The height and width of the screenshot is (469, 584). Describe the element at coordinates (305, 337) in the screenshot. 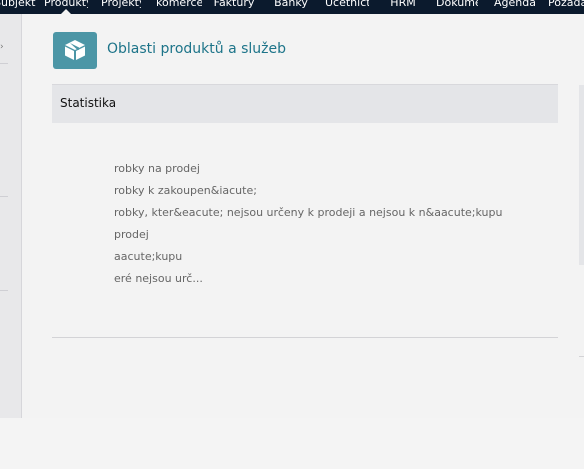

I see `section-divider` at that location.